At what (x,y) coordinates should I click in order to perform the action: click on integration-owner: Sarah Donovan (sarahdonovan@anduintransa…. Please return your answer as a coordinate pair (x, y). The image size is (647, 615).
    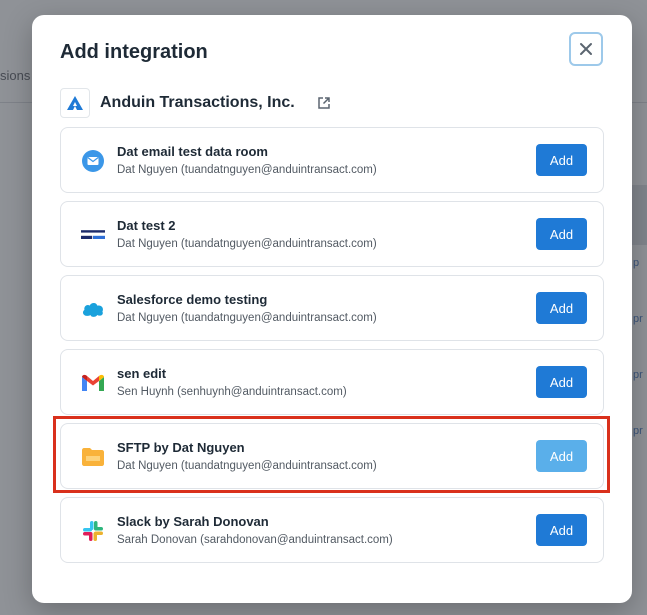
    Looking at the image, I should click on (255, 540).